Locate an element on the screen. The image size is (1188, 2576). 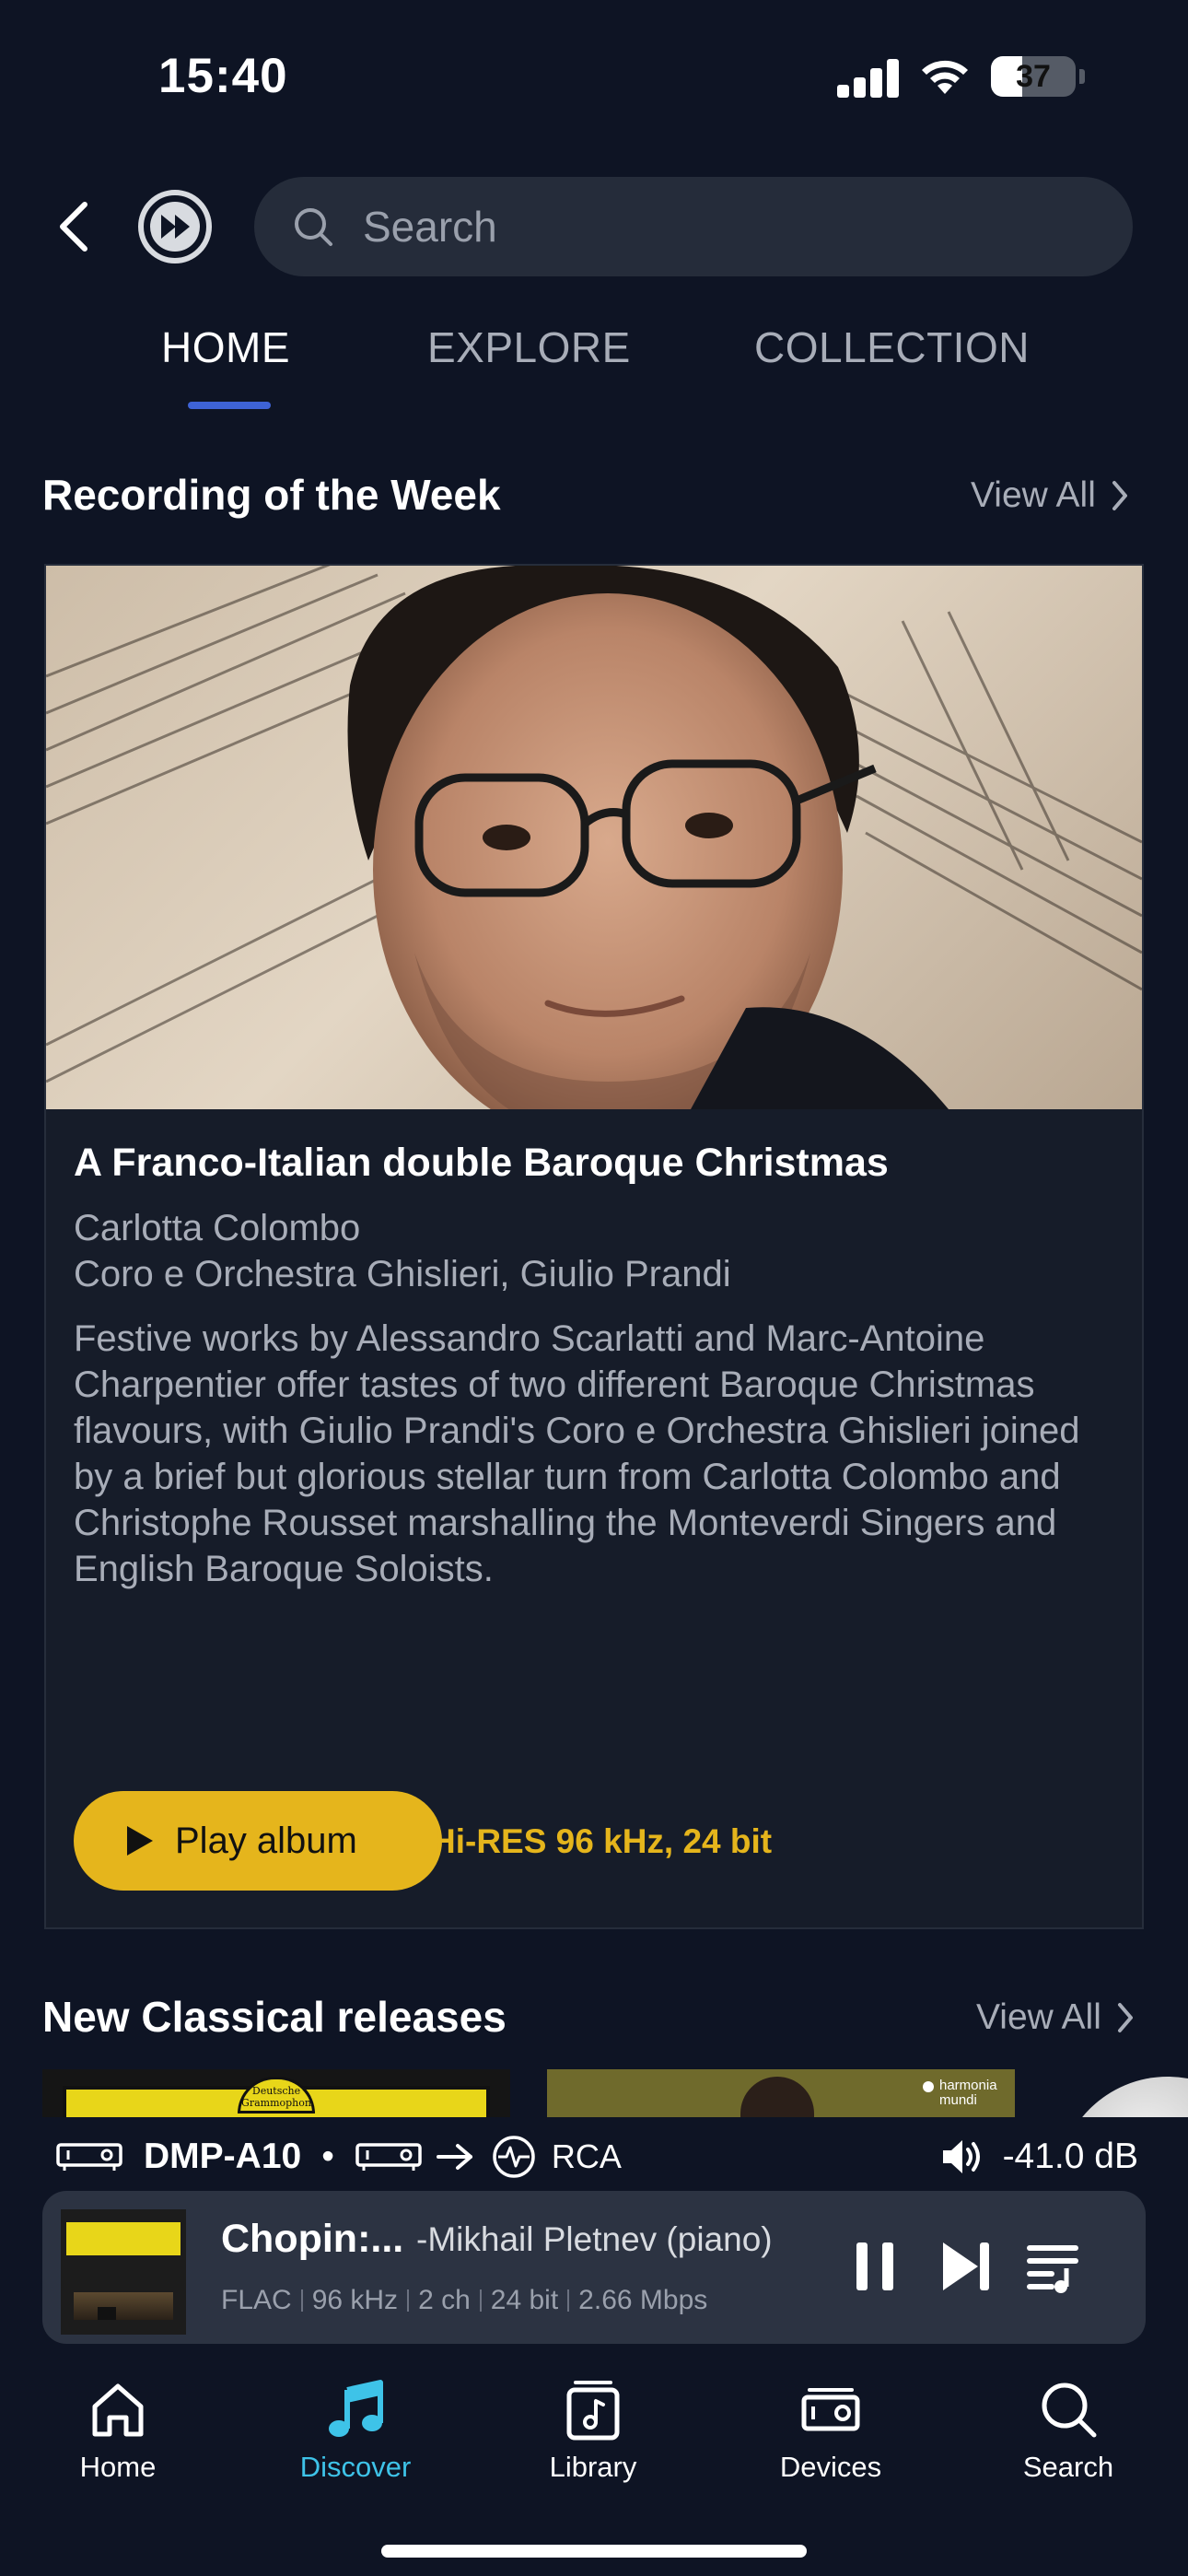
label-logo: Deutsche Grammophon is located at coordinates (276, 2095).